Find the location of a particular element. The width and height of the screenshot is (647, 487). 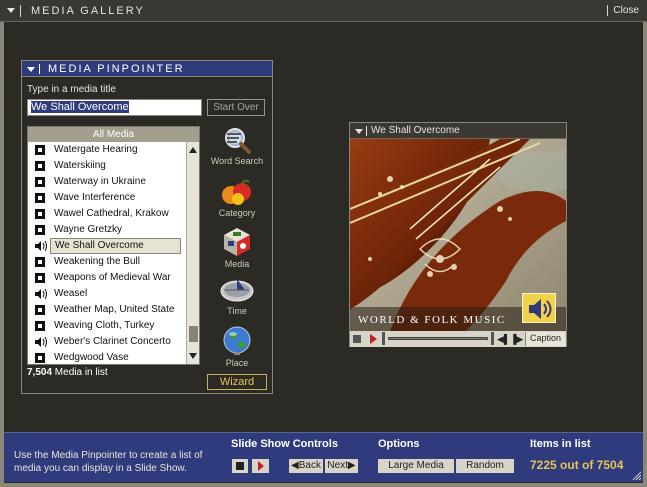

list-item: Watergate Hearing is located at coordinates (107, 150).